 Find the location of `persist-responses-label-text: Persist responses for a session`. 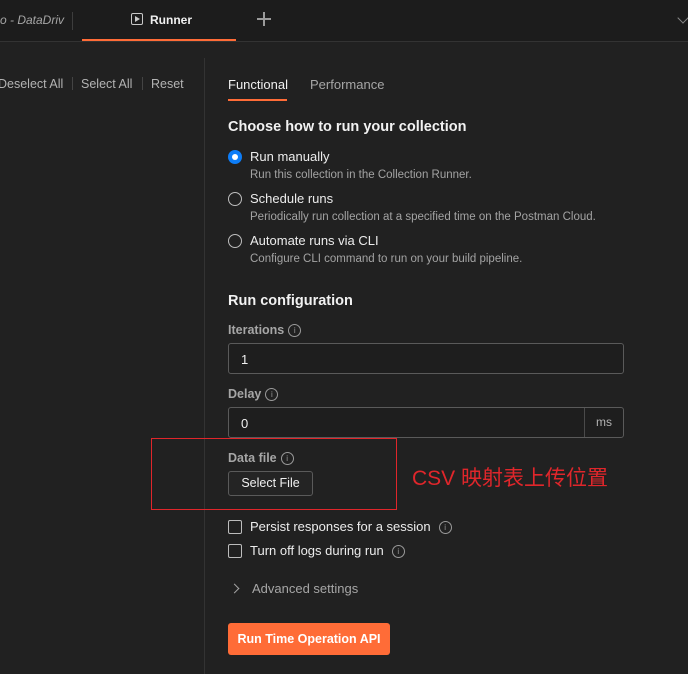

persist-responses-label-text: Persist responses for a session is located at coordinates (340, 526).